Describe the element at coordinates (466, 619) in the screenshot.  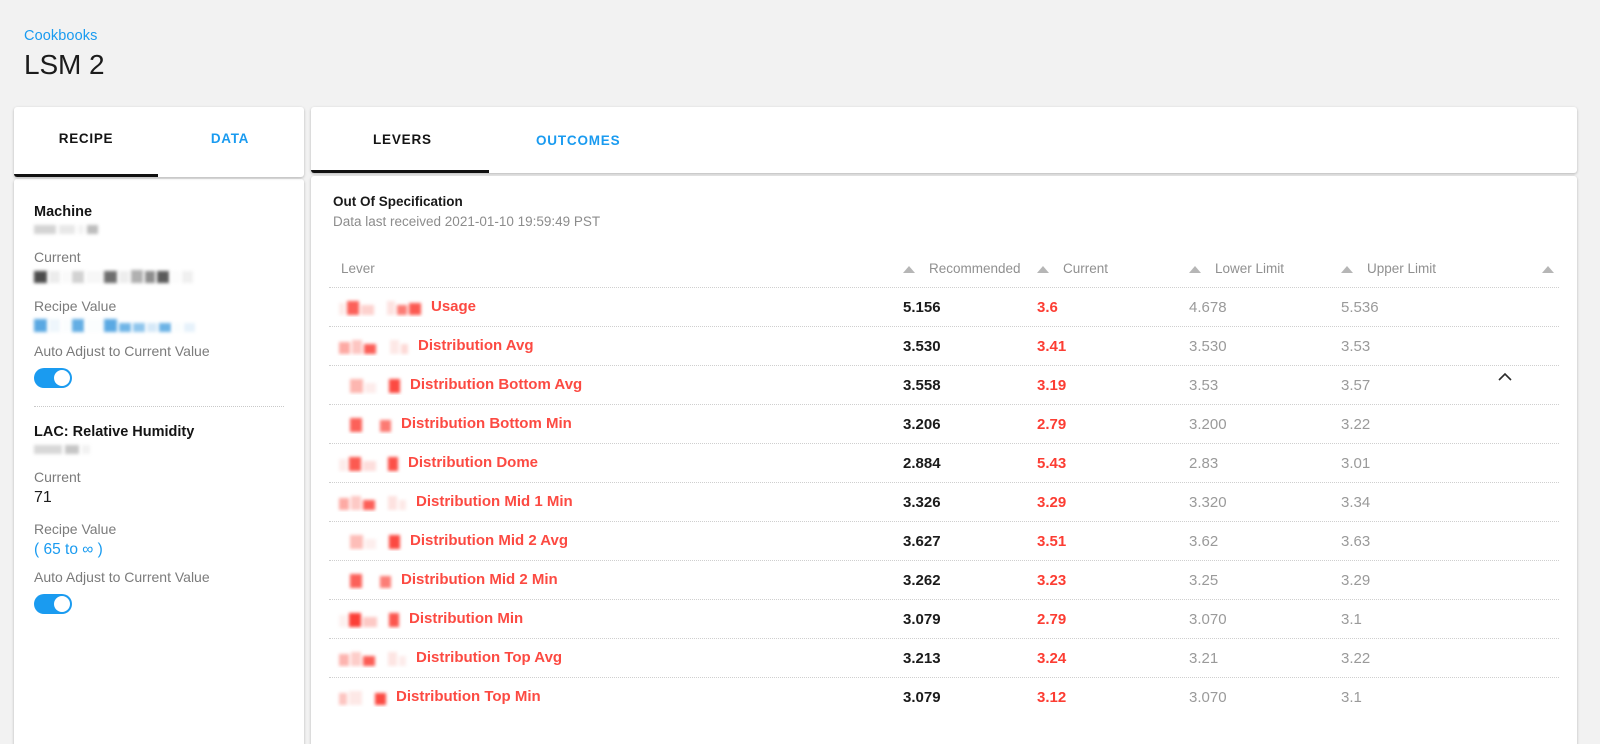
I see `lever-link: Distribution Min` at that location.